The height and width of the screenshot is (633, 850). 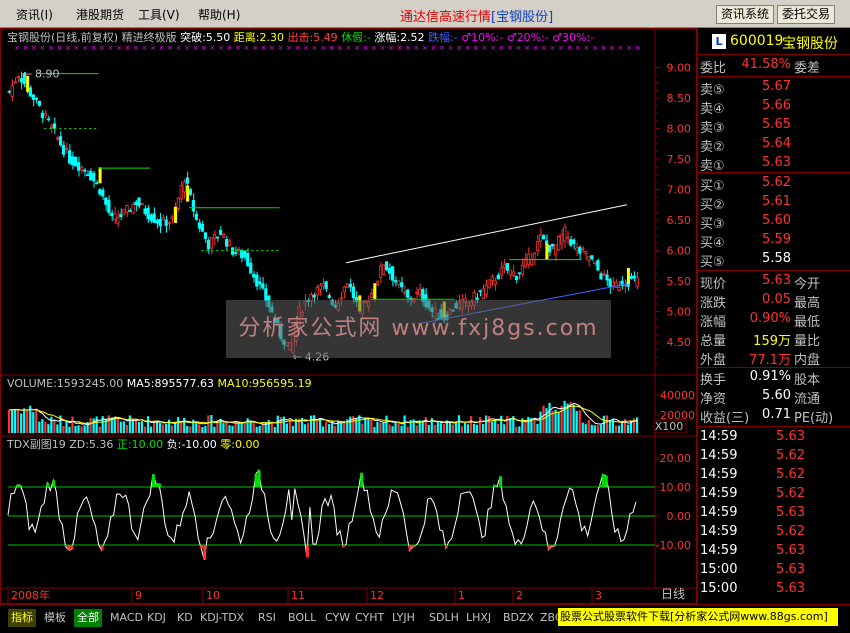 I want to click on stat-label: 总量, so click(x=713, y=341).